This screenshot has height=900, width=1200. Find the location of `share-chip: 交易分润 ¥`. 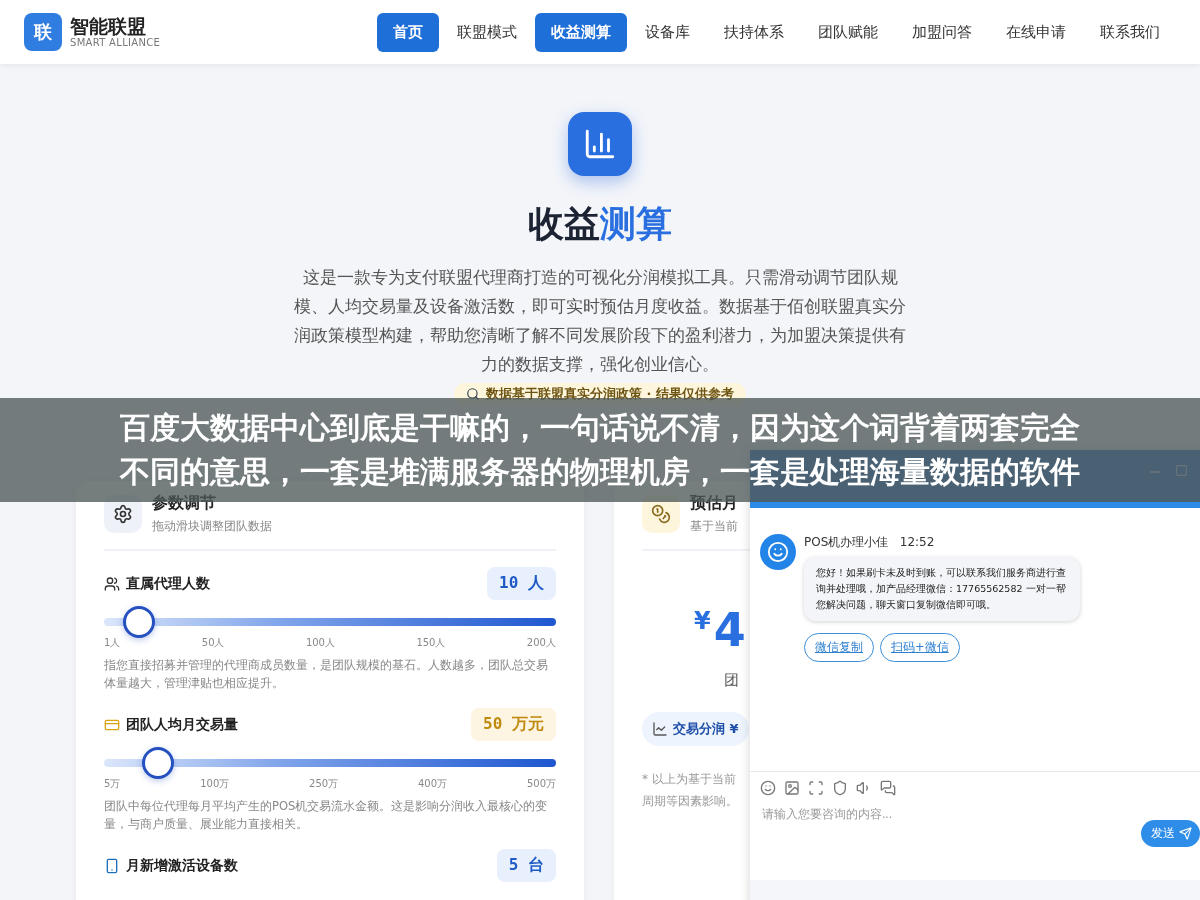

share-chip: 交易分润 ¥ is located at coordinates (695, 729).